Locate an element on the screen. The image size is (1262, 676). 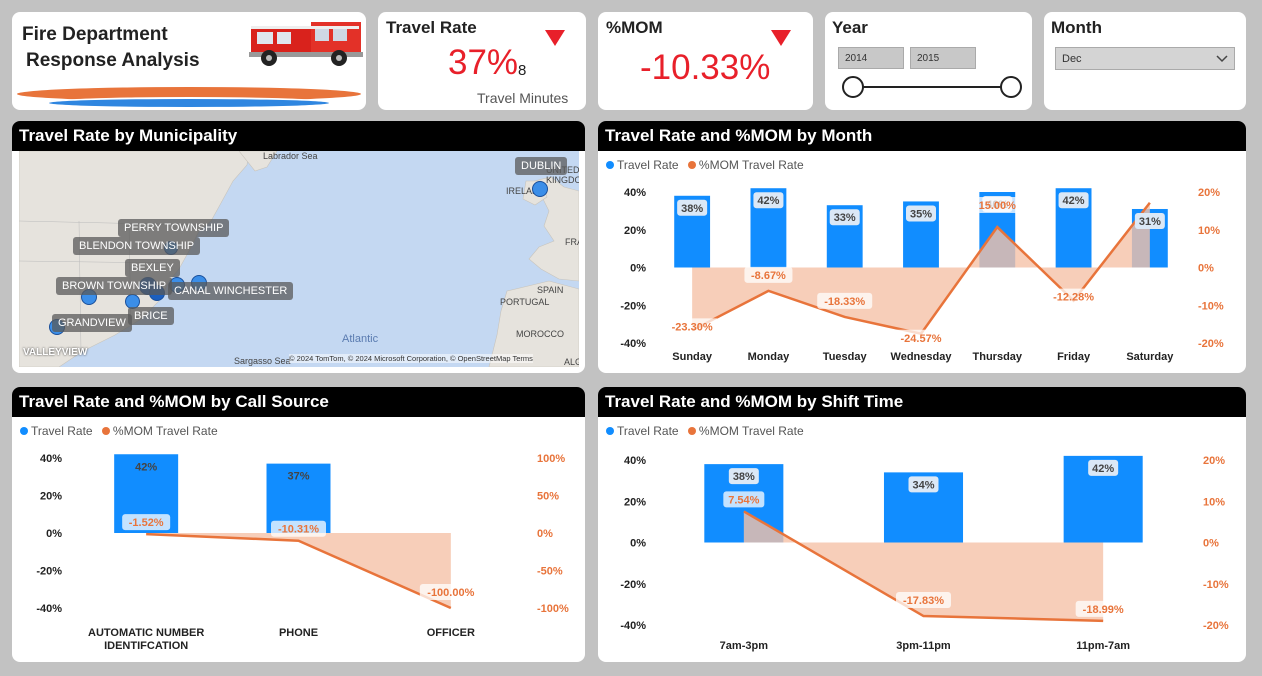
category-label: Monday is located at coordinates (769, 357).